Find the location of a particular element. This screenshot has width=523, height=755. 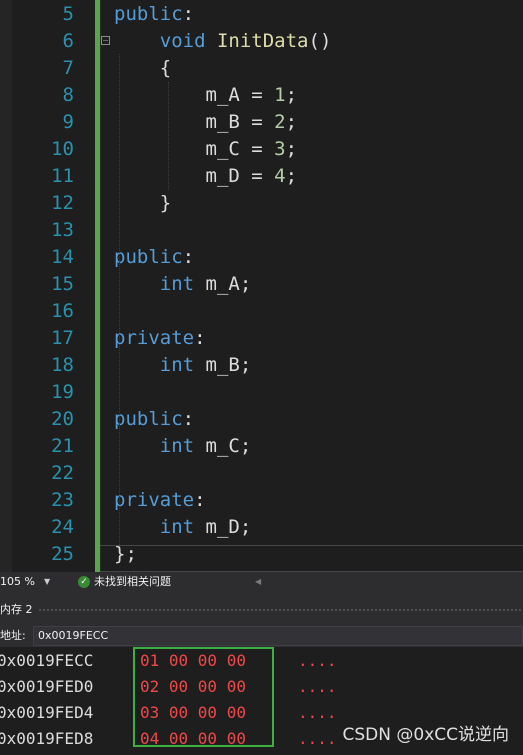

code-text: int m_A; is located at coordinates (183, 284).